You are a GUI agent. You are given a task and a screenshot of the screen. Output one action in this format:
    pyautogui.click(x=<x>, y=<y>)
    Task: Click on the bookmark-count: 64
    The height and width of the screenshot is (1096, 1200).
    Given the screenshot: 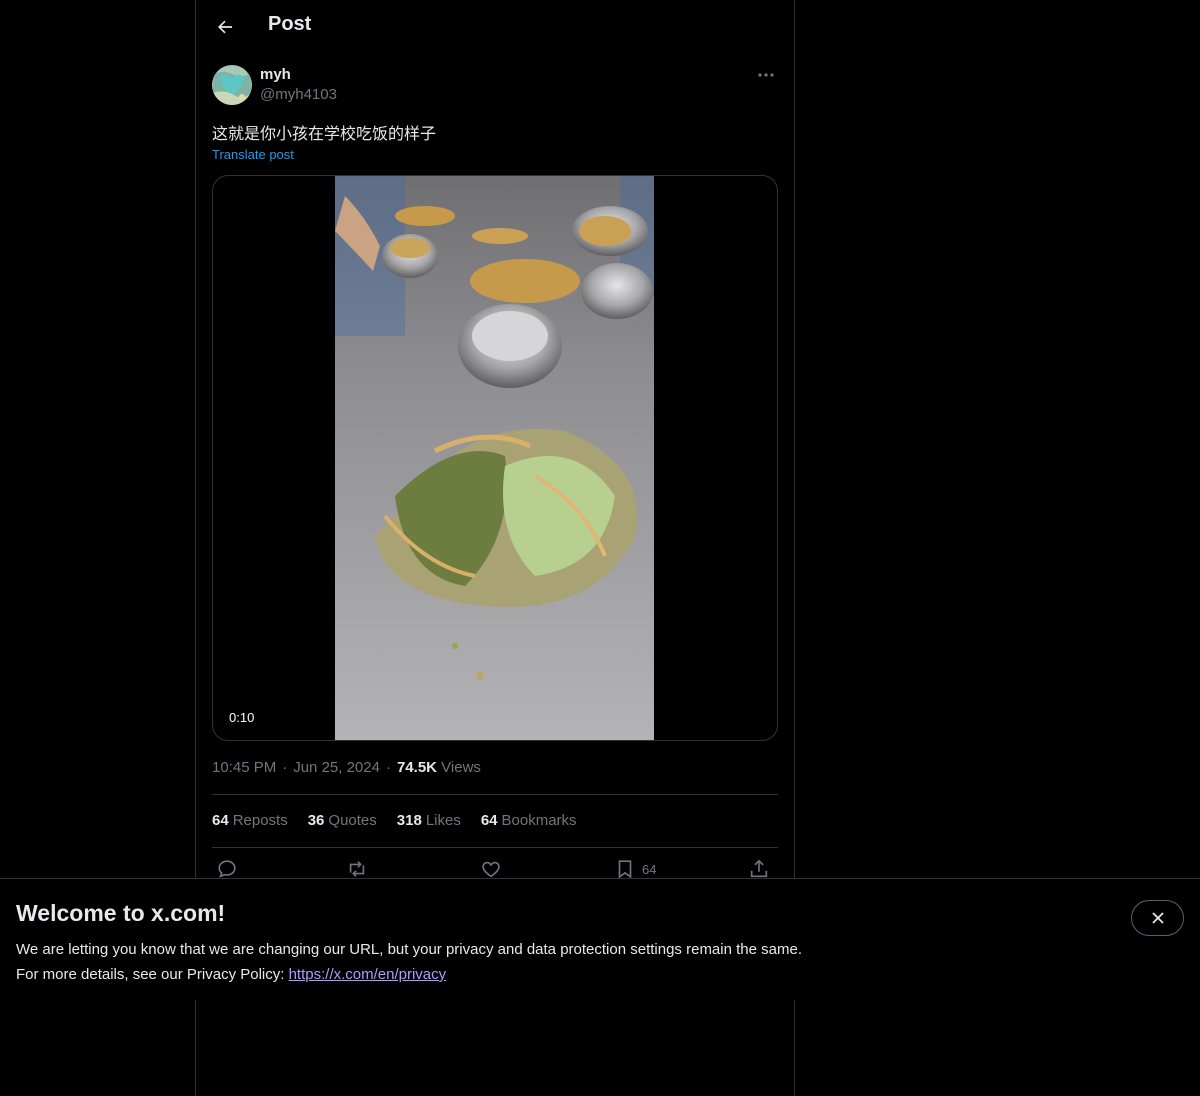 What is the action you would take?
    pyautogui.click(x=649, y=869)
    